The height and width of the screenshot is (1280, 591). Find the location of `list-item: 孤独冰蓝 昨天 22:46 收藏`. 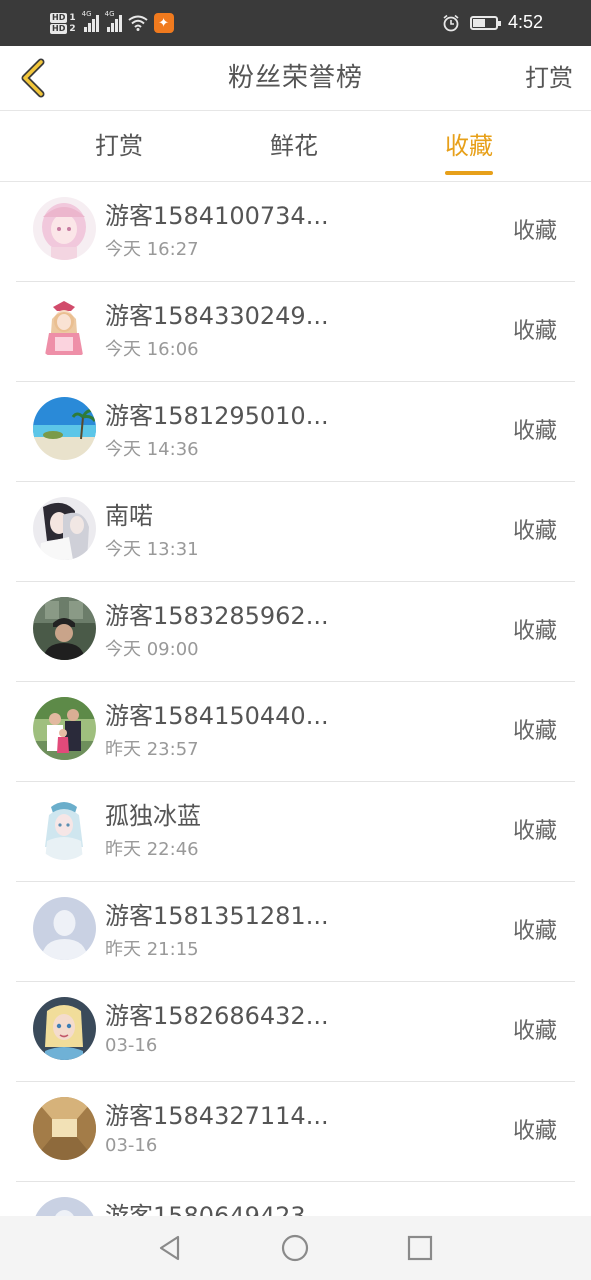

list-item: 孤独冰蓝 昨天 22:46 收藏 is located at coordinates (295, 832).